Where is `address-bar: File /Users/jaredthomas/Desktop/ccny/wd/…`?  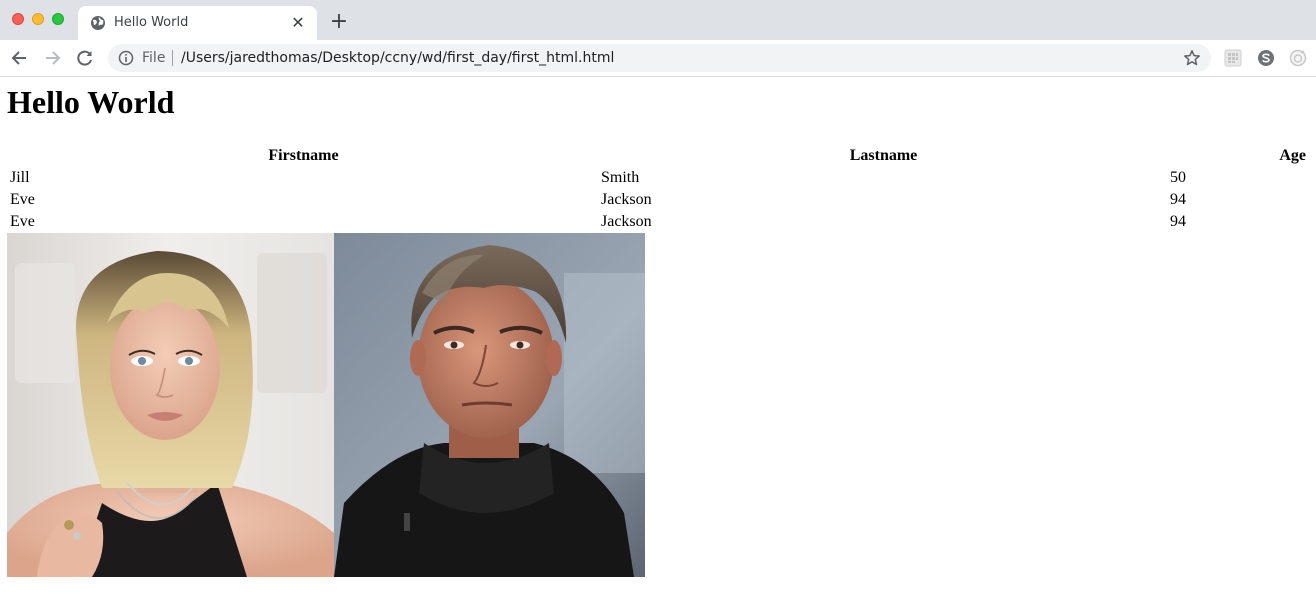 address-bar: File /Users/jaredthomas/Desktop/ccny/wd/… is located at coordinates (659, 58).